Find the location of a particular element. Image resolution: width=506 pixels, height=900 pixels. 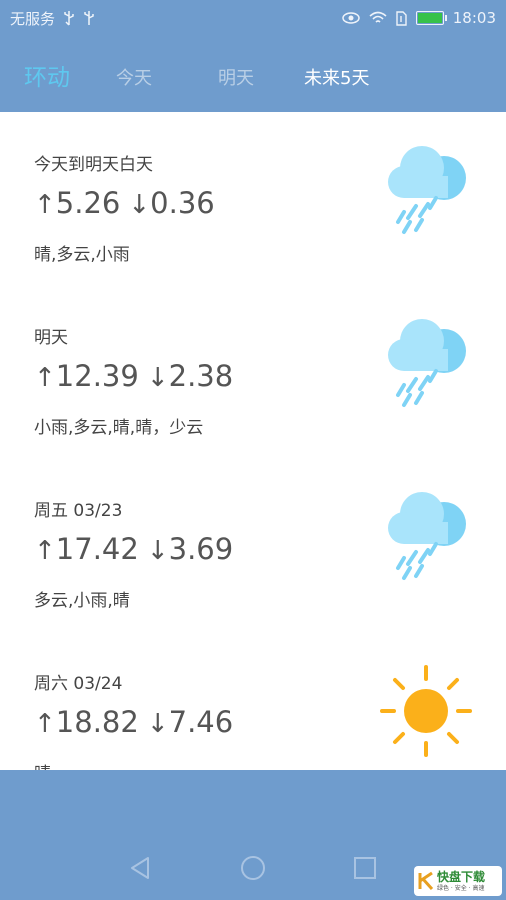

eye-icon is located at coordinates (351, 18).